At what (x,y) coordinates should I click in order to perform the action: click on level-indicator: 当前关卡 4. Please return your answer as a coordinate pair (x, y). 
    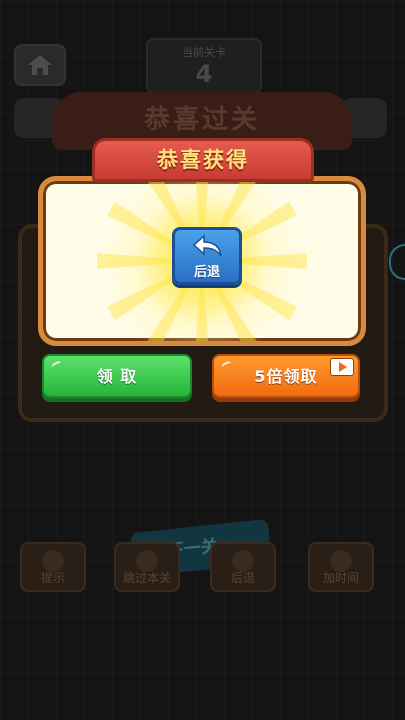
    Looking at the image, I should click on (204, 66).